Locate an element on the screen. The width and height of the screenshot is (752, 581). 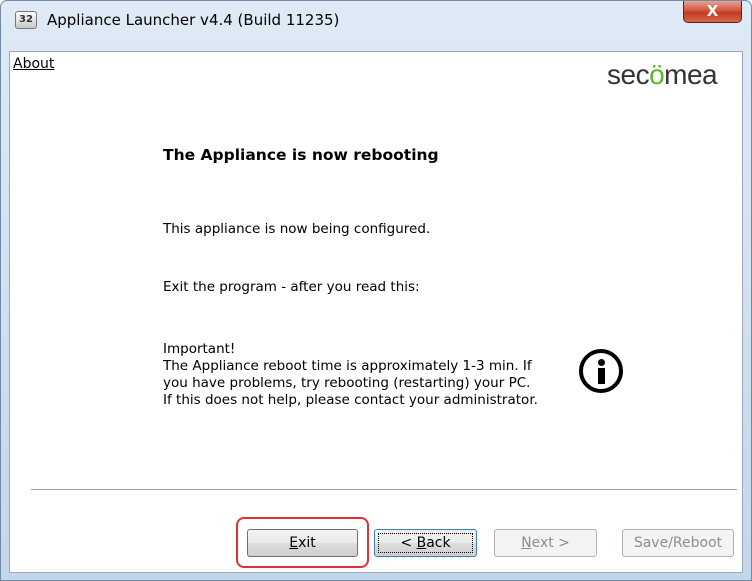
secomea-logo: secömea is located at coordinates (662, 75).